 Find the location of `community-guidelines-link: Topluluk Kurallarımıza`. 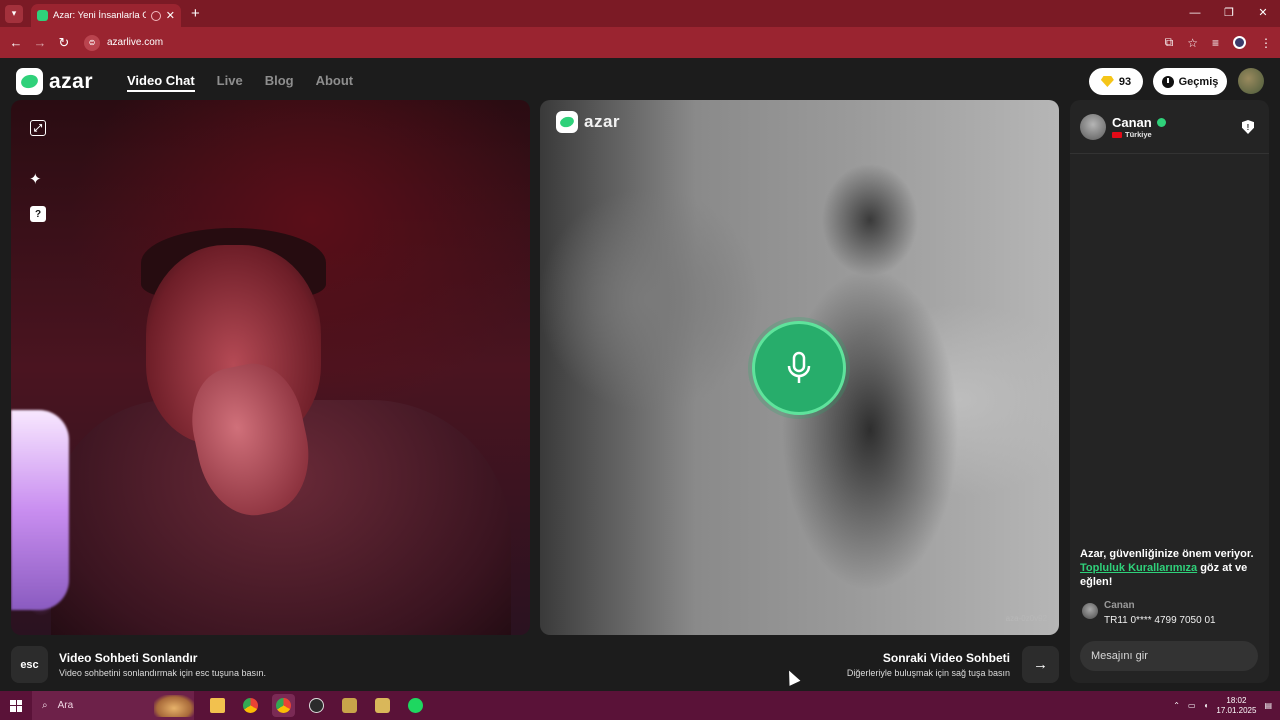

community-guidelines-link: Topluluk Kurallarımıza is located at coordinates (1138, 568).